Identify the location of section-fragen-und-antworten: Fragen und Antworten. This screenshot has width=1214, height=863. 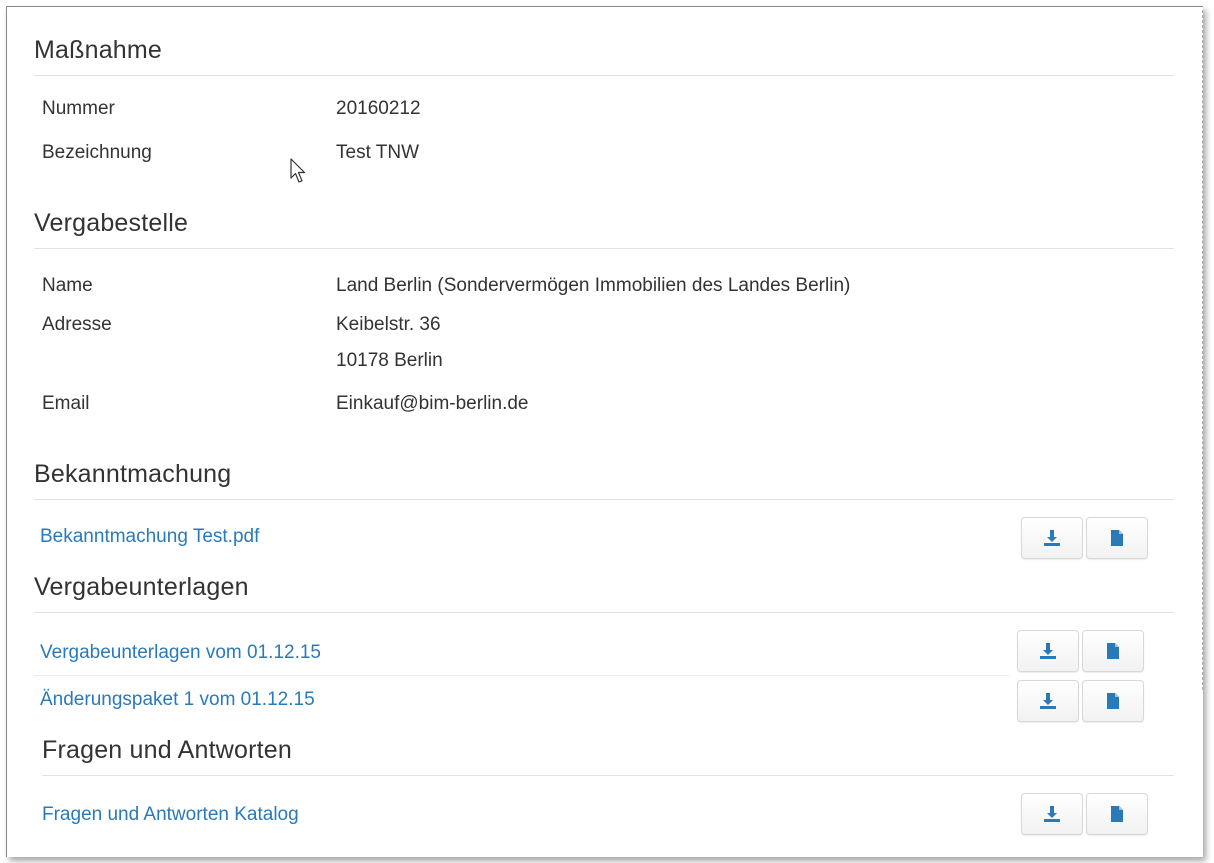
(608, 756).